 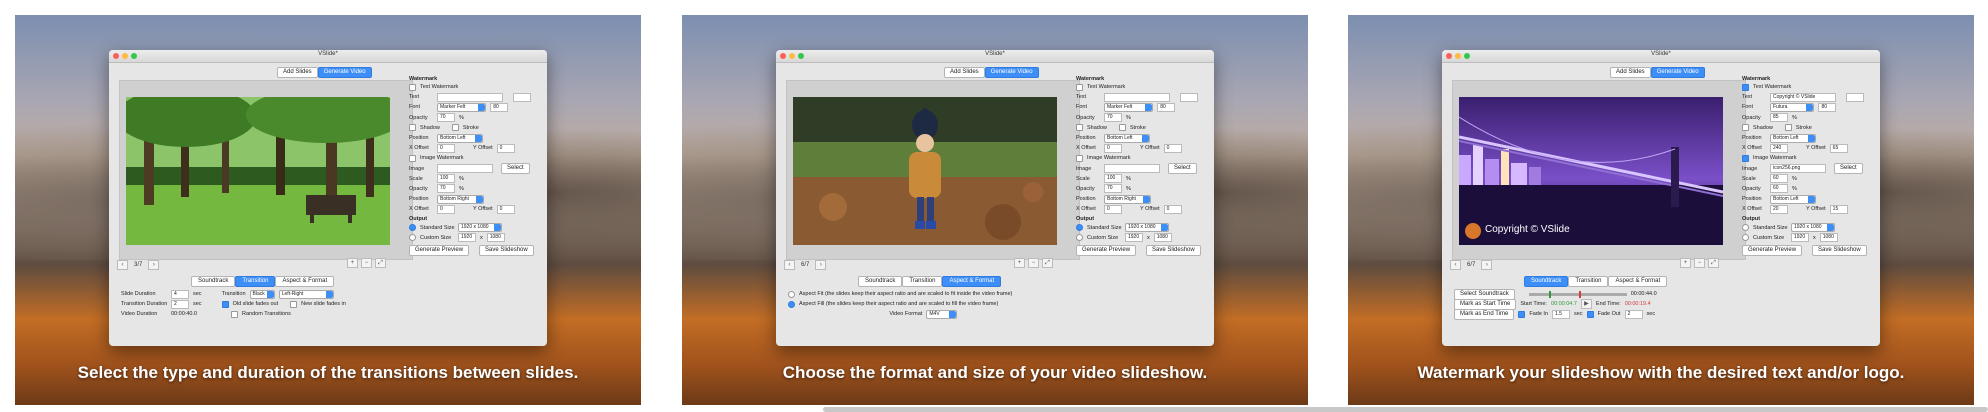 I want to click on image-y-offset-field: 15, so click(x=1838, y=209).